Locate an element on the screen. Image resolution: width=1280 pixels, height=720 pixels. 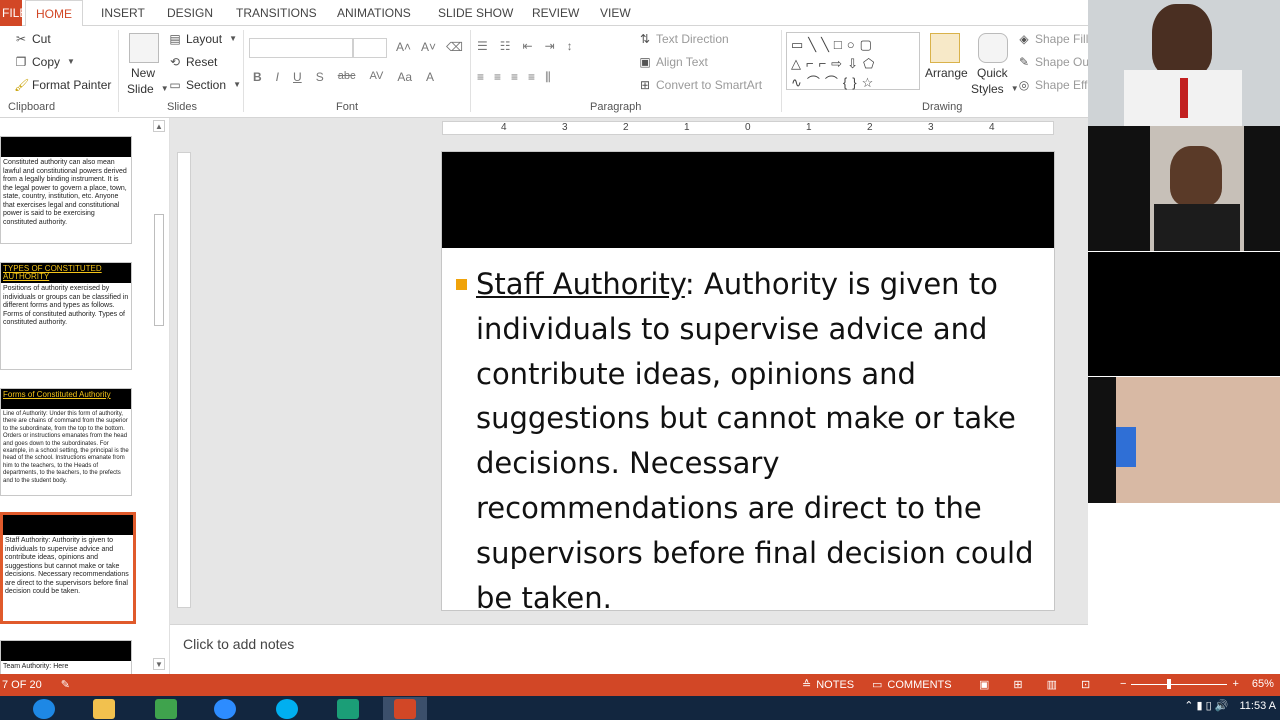
reading-view-icon: ▥ is located at coordinates (1052, 684).